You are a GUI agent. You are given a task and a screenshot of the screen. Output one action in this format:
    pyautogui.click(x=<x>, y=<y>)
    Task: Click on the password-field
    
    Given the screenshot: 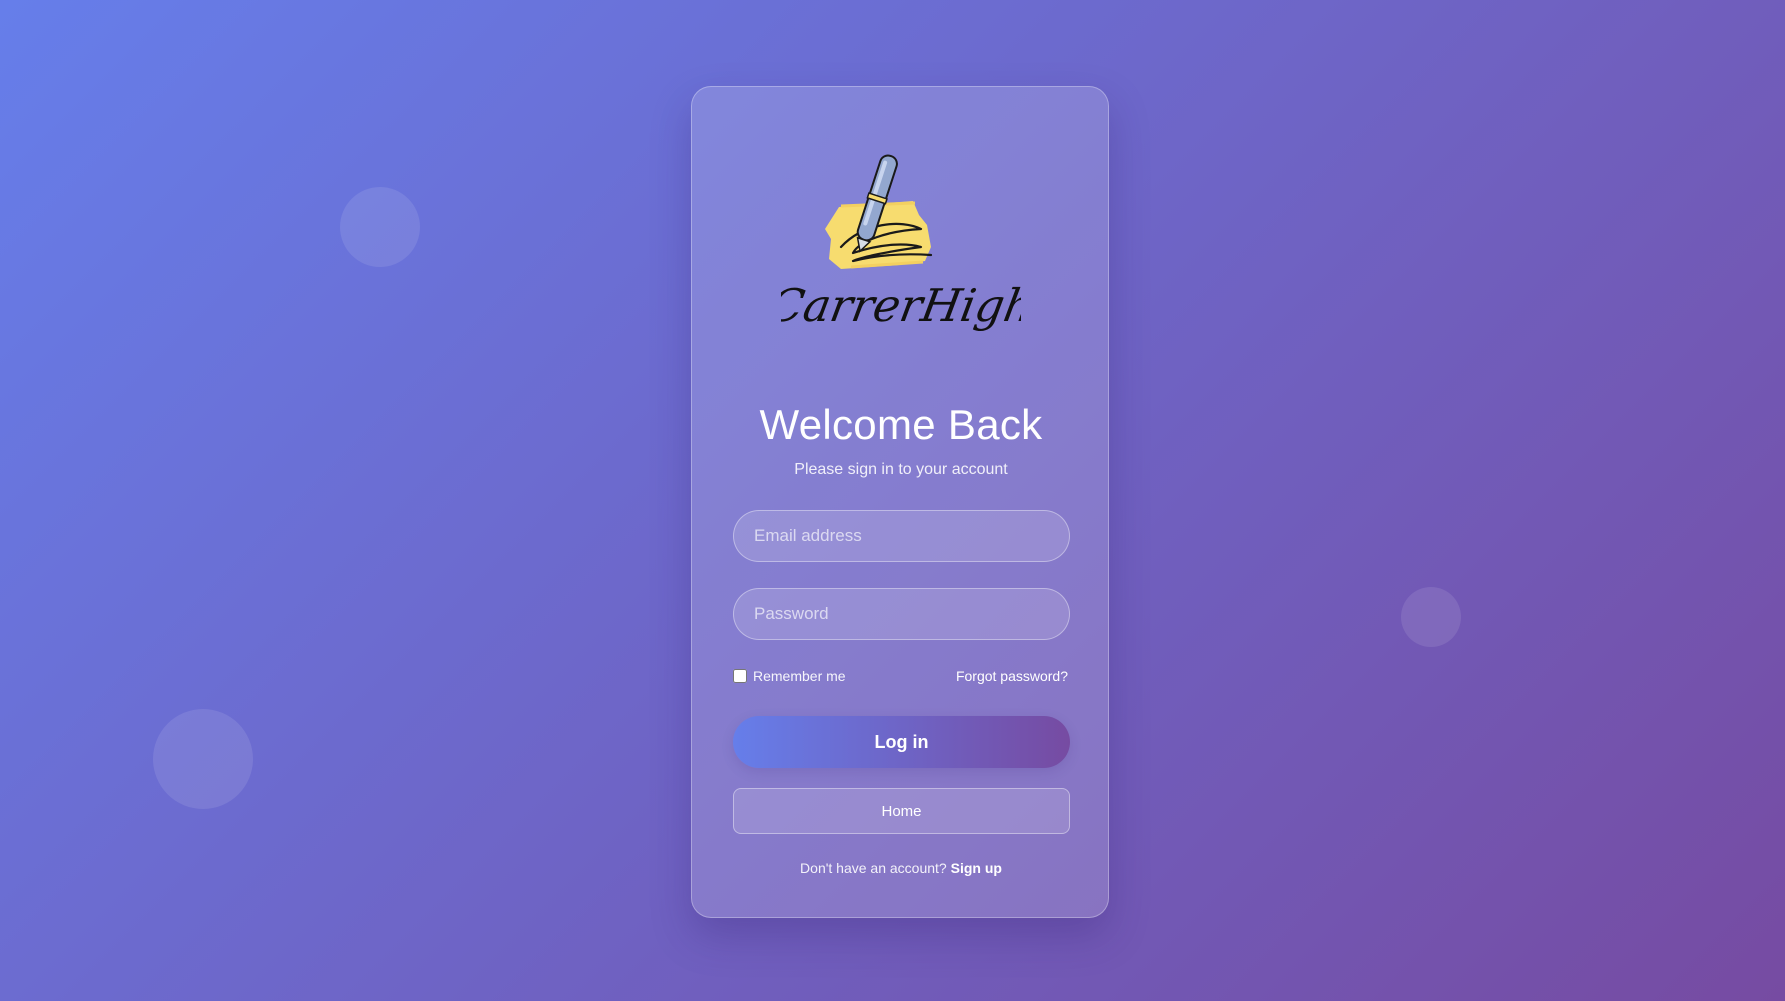 What is the action you would take?
    pyautogui.click(x=901, y=614)
    